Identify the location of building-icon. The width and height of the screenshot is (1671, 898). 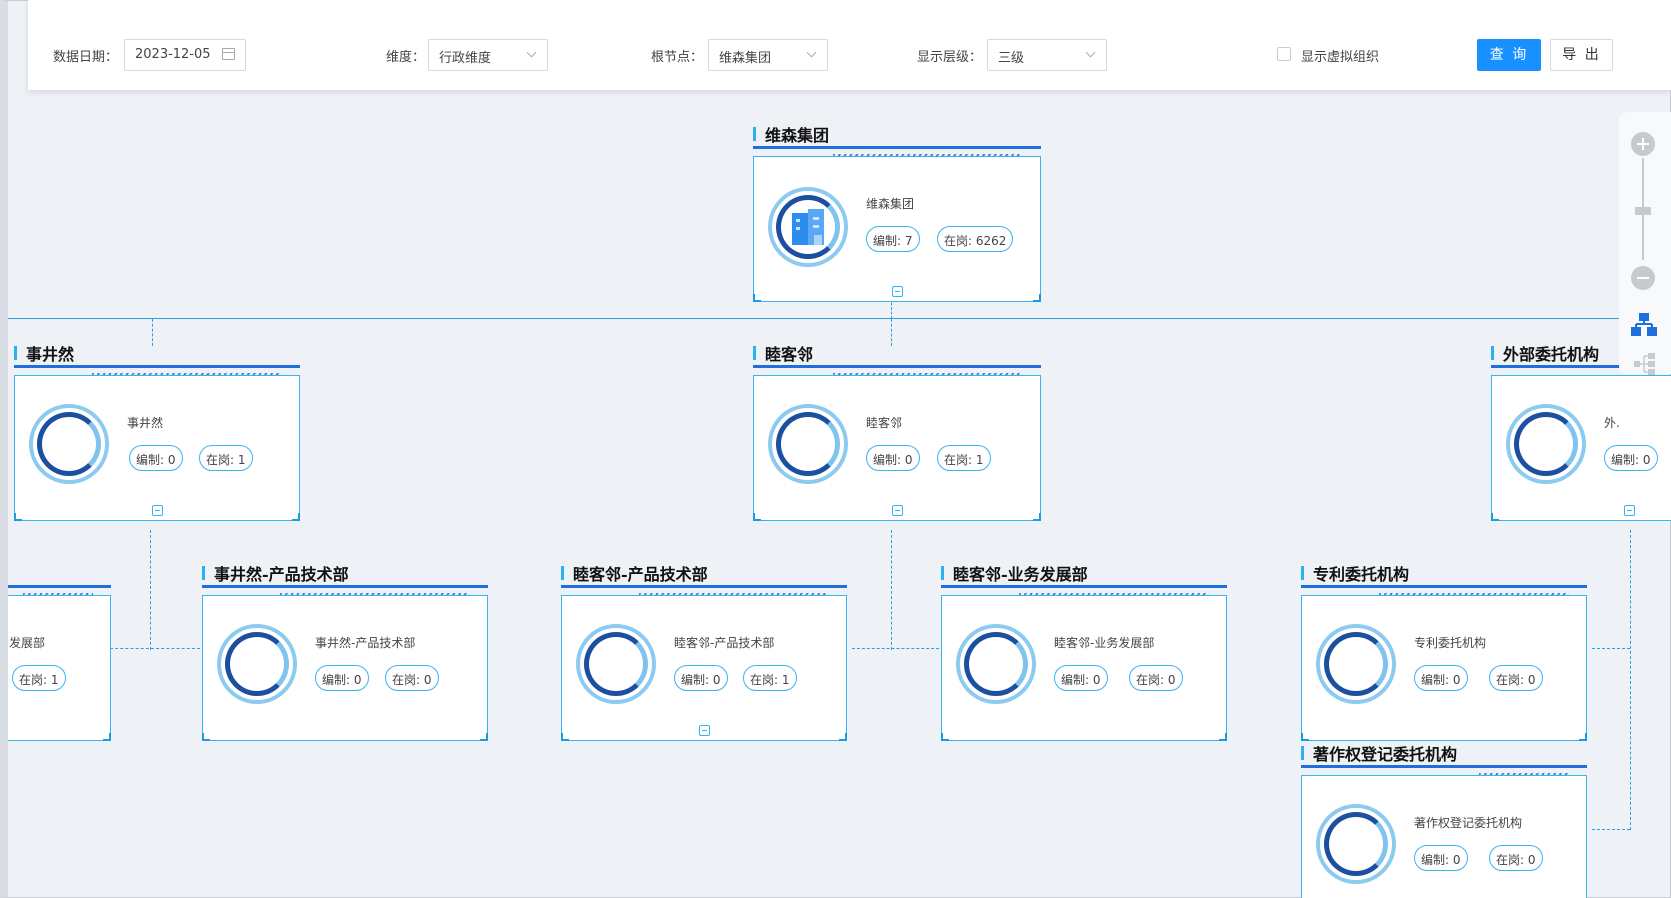
(808, 227).